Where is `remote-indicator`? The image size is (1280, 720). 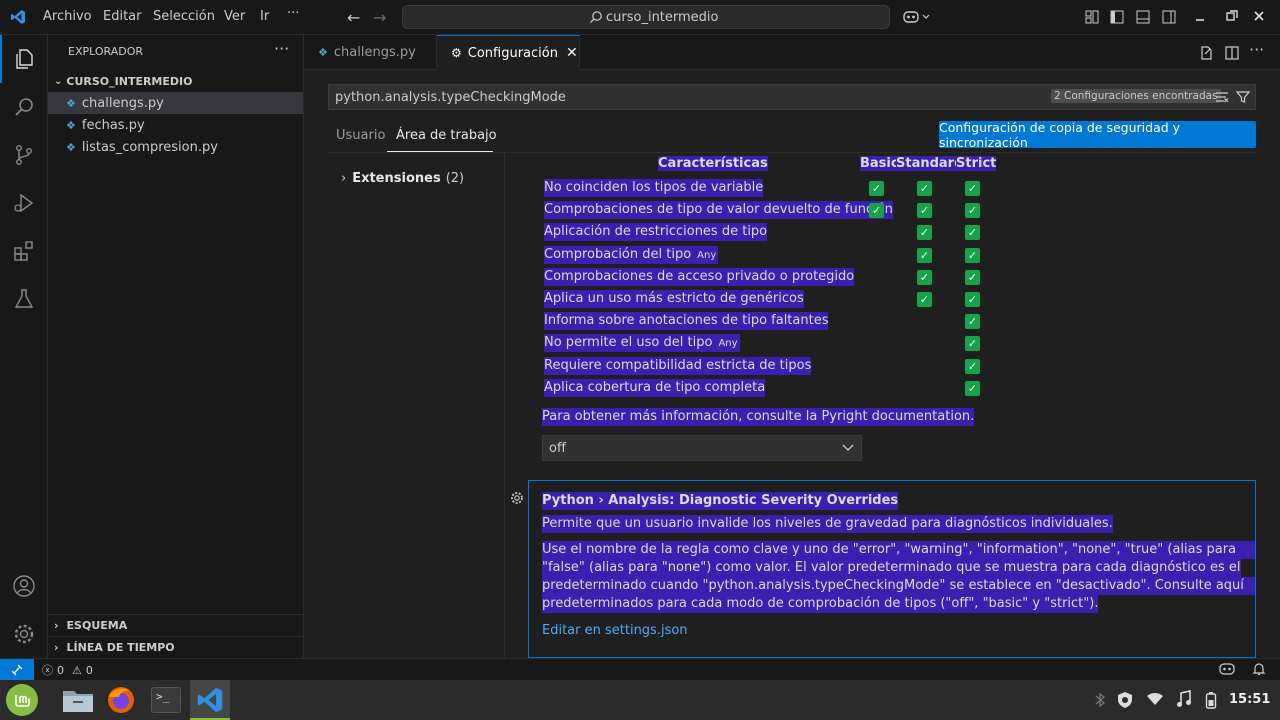 remote-indicator is located at coordinates (17, 669).